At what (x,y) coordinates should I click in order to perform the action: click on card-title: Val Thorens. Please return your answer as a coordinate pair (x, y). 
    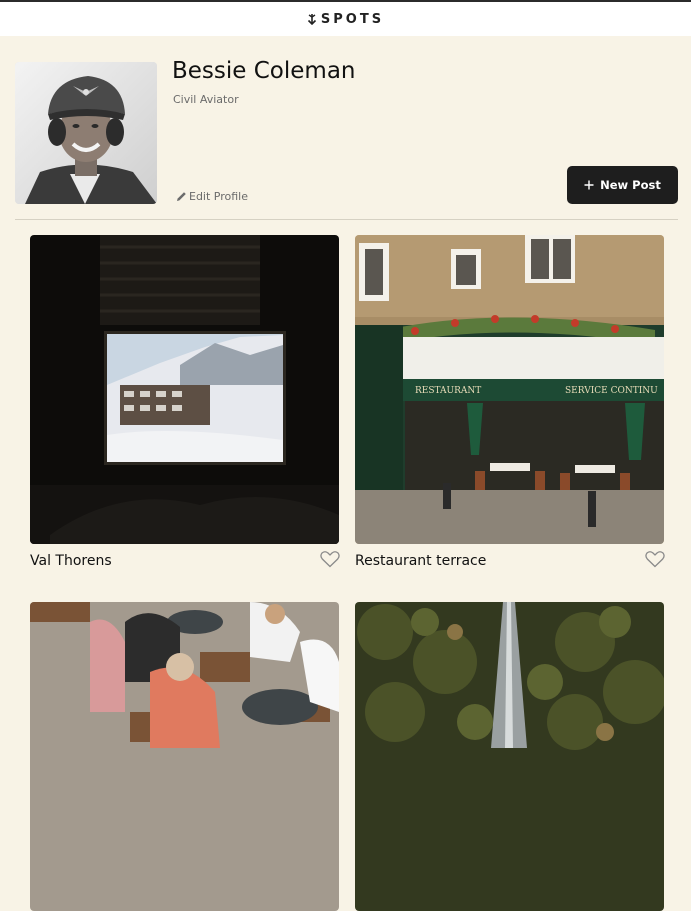
    Looking at the image, I should click on (71, 561).